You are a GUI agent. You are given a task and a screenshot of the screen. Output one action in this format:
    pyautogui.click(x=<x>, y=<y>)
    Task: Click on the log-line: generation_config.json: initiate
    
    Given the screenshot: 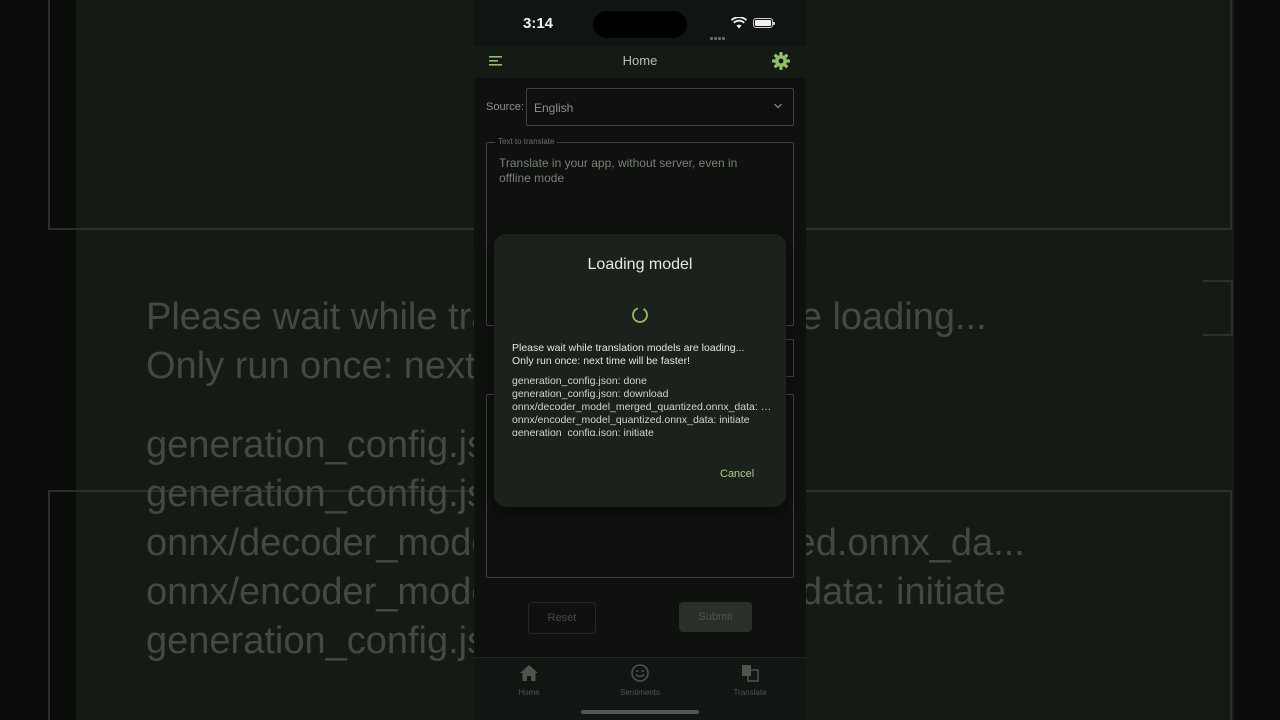 What is the action you would take?
    pyautogui.click(x=583, y=431)
    